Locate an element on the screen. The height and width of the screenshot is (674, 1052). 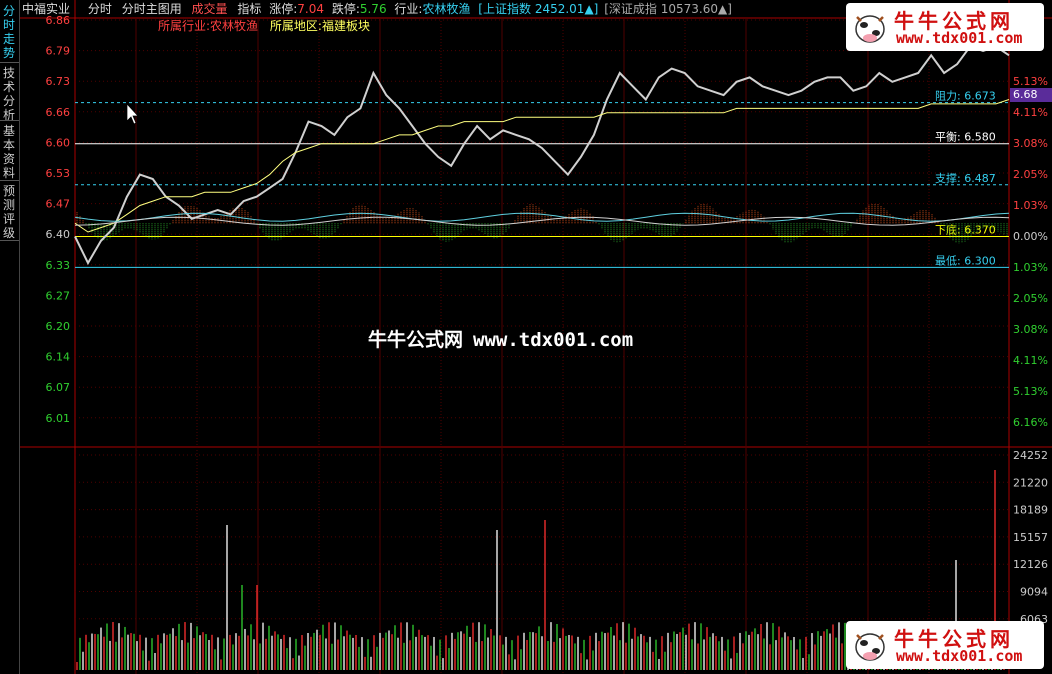
volume-indicator-label: 成交量 is located at coordinates (210, 9).